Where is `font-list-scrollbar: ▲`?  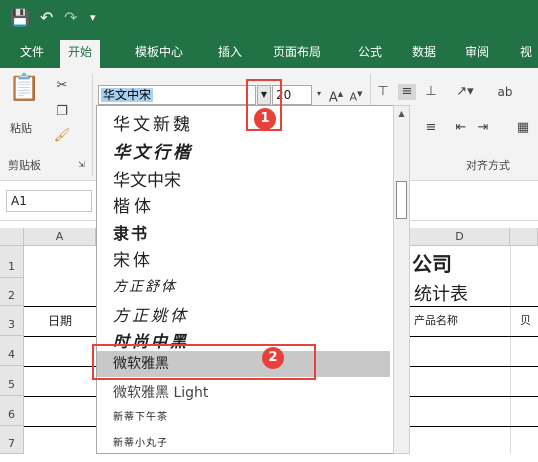 font-list-scrollbar: ▲ is located at coordinates (401, 279).